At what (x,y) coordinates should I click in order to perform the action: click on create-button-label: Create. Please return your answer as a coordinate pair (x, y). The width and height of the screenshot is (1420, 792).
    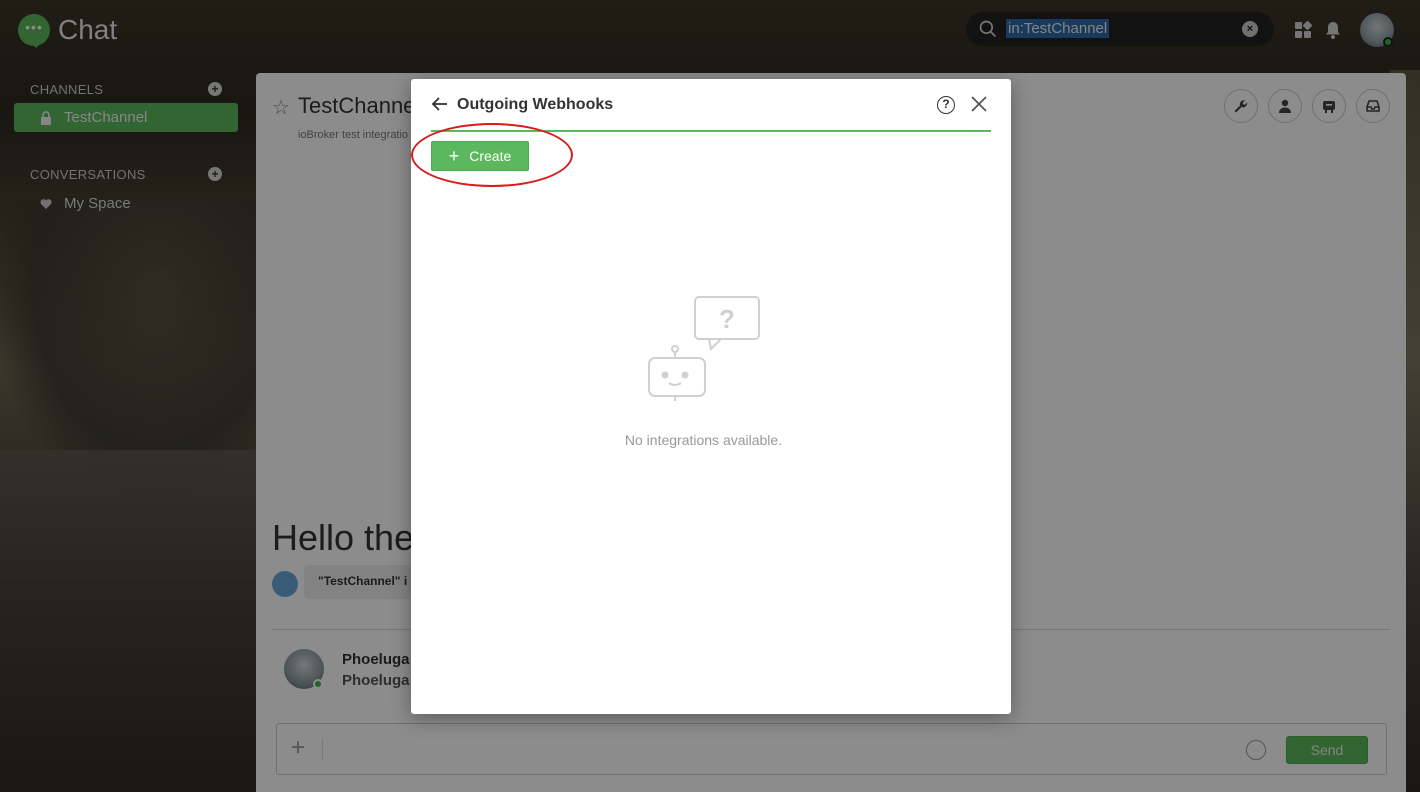
    Looking at the image, I should click on (490, 156).